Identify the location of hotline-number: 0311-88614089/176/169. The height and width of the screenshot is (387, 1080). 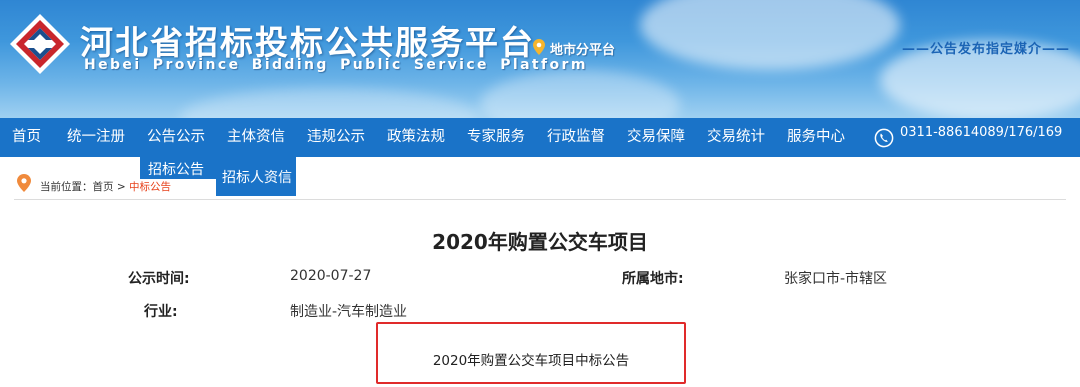
(981, 132).